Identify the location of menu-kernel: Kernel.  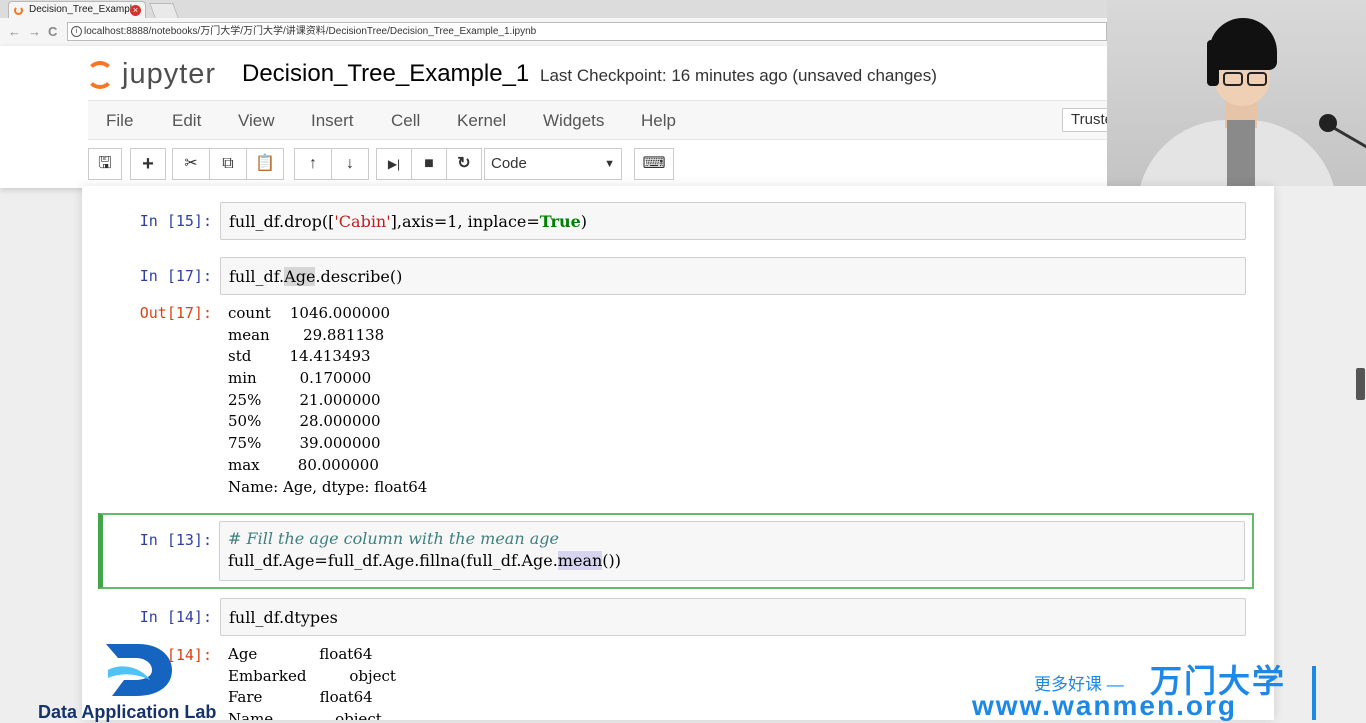
(481, 121).